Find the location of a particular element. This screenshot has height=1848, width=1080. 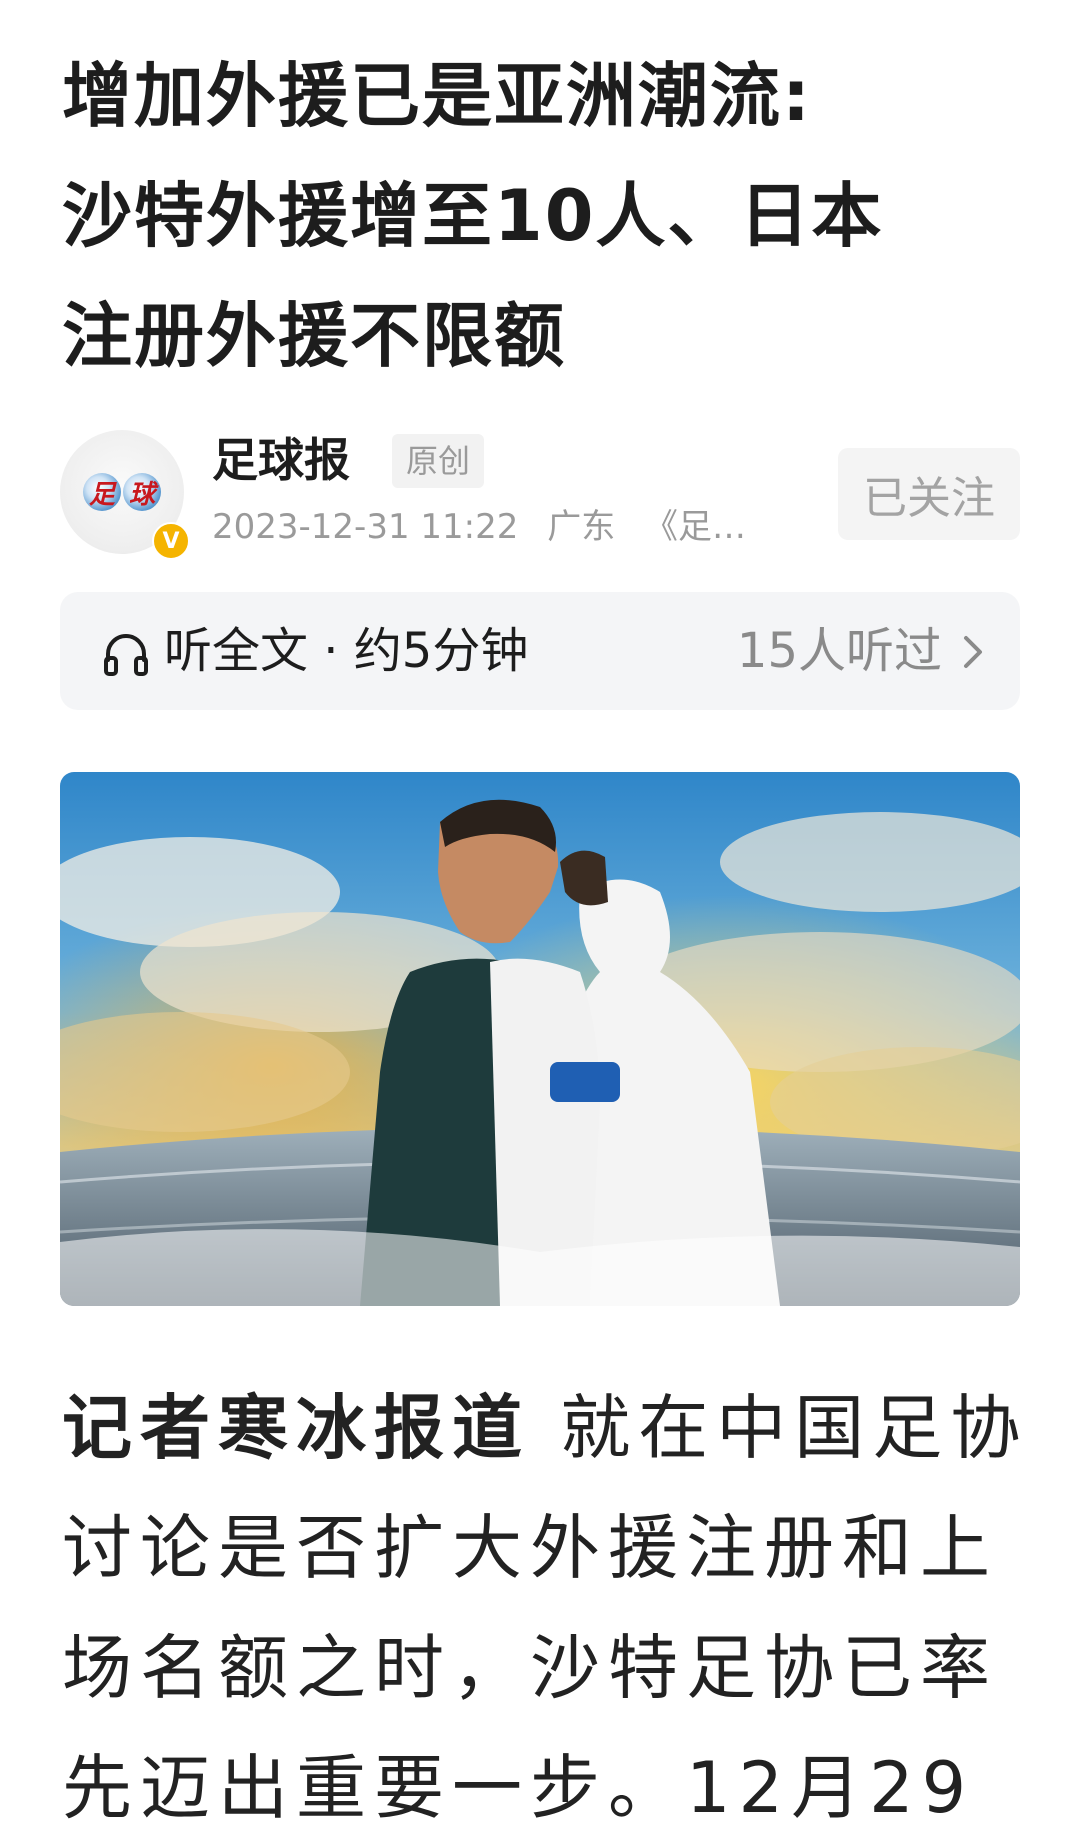

author-row: 足 球 V 足球报 原创 2023-12-31 11:22 广东 《足… 已关注 is located at coordinates (540, 495).